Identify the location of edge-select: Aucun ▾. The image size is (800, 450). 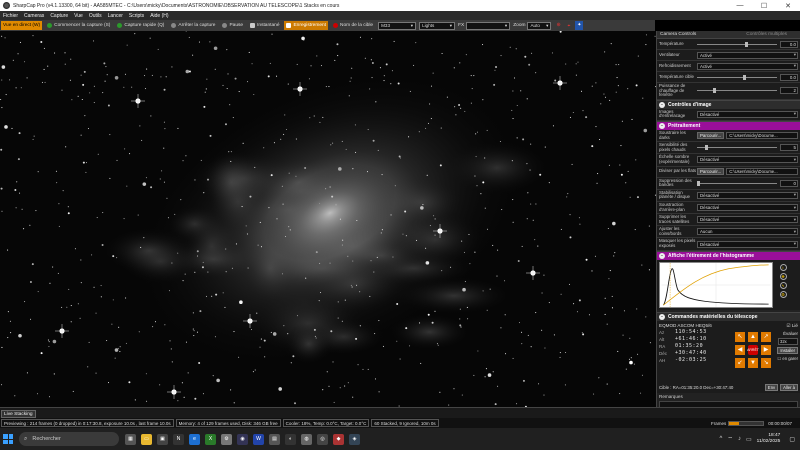
(747, 232).